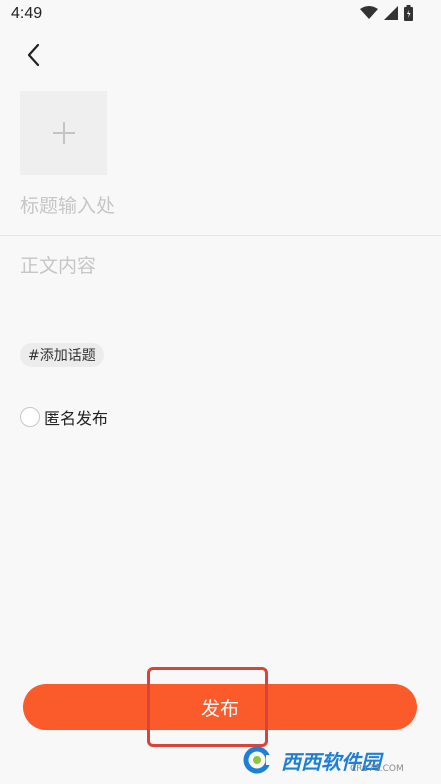 The image size is (441, 784). I want to click on body-input, so click(220, 286).